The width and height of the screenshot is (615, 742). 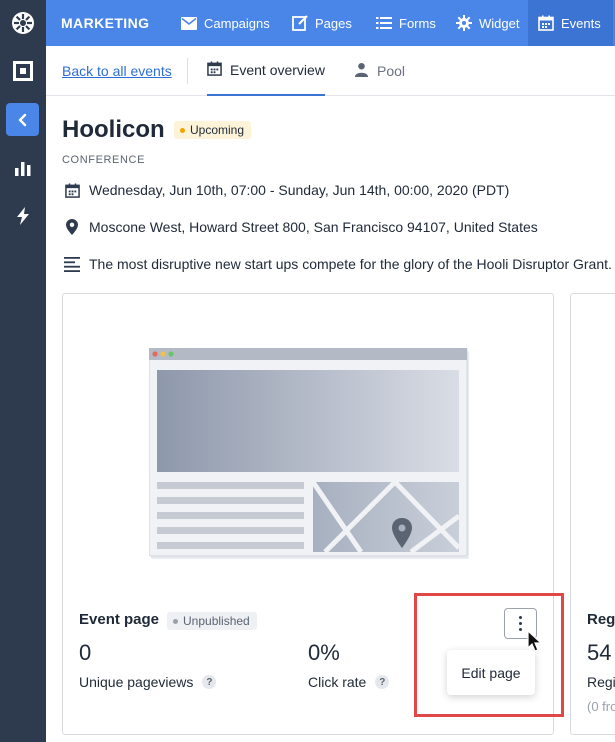 I want to click on nav-widget: Widget, so click(x=487, y=23).